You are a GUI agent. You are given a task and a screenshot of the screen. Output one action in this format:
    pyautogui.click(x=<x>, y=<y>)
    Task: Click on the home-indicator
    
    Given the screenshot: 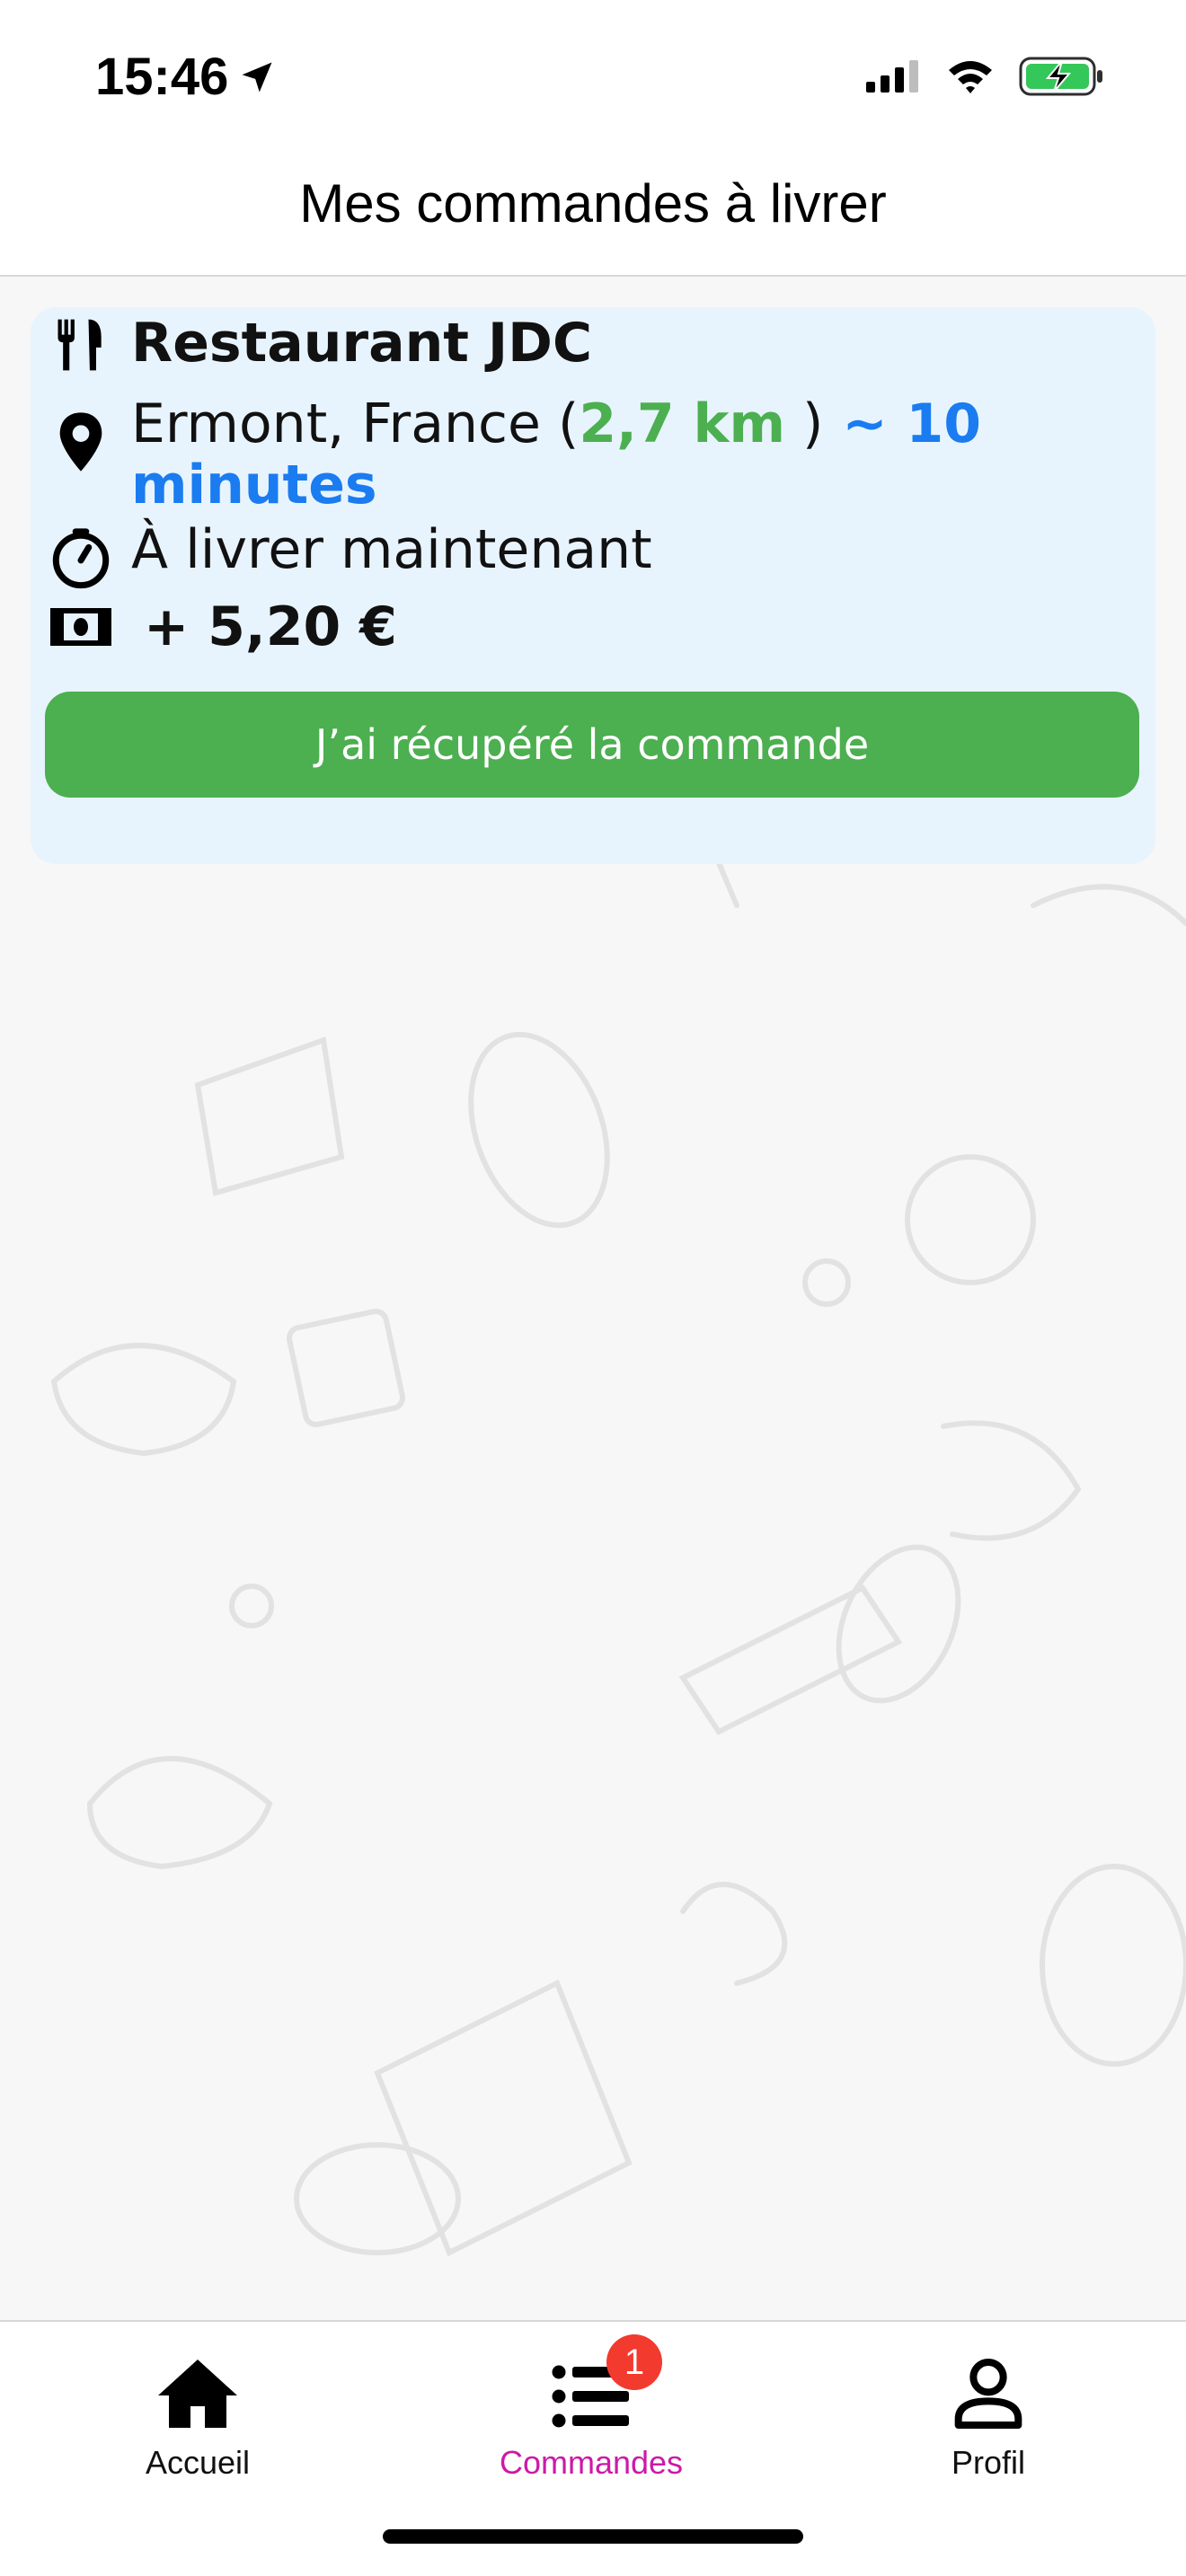 What is the action you would take?
    pyautogui.click(x=593, y=2536)
    